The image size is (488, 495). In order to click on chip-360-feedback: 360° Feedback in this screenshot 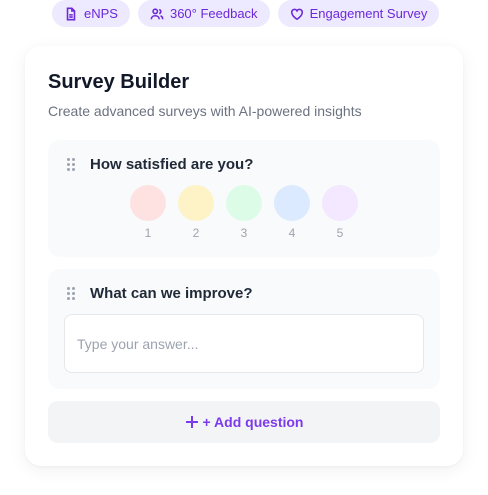, I will do `click(203, 13)`.